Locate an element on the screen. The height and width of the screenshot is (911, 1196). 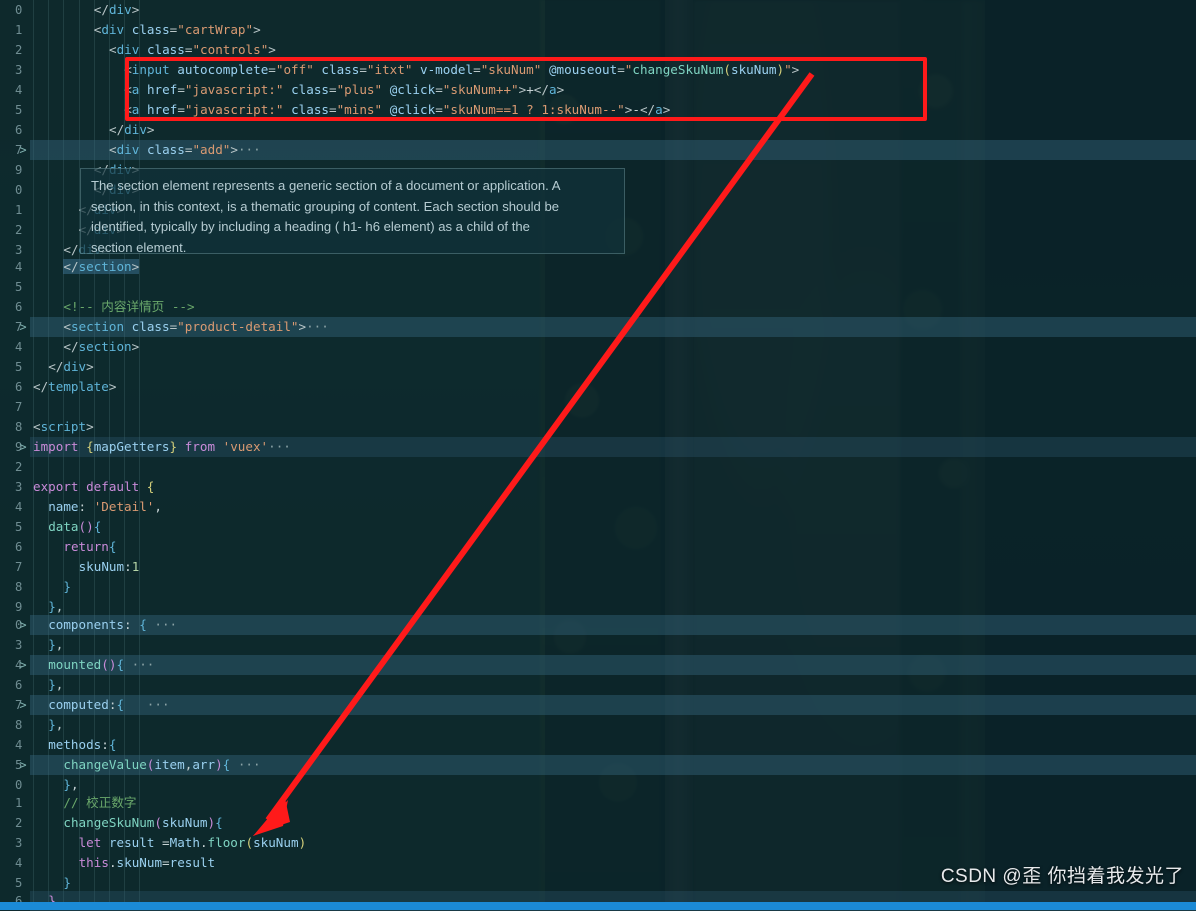
code-line-text: changeSkuNum(skuNum){ is located at coordinates (142, 823).